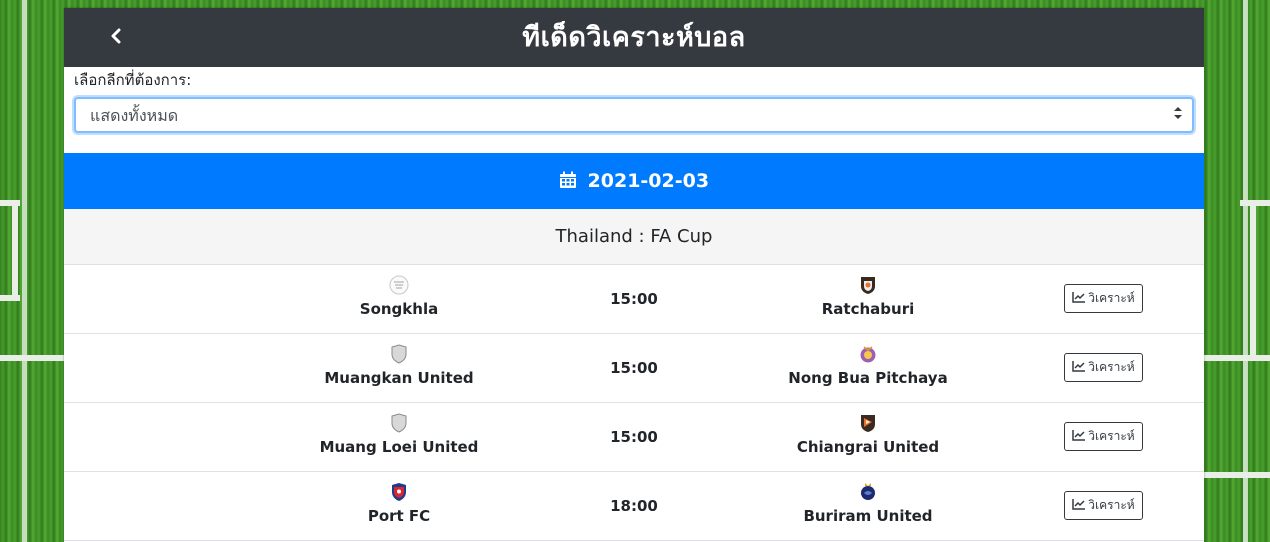  I want to click on home-team: Port FC, so click(399, 503).